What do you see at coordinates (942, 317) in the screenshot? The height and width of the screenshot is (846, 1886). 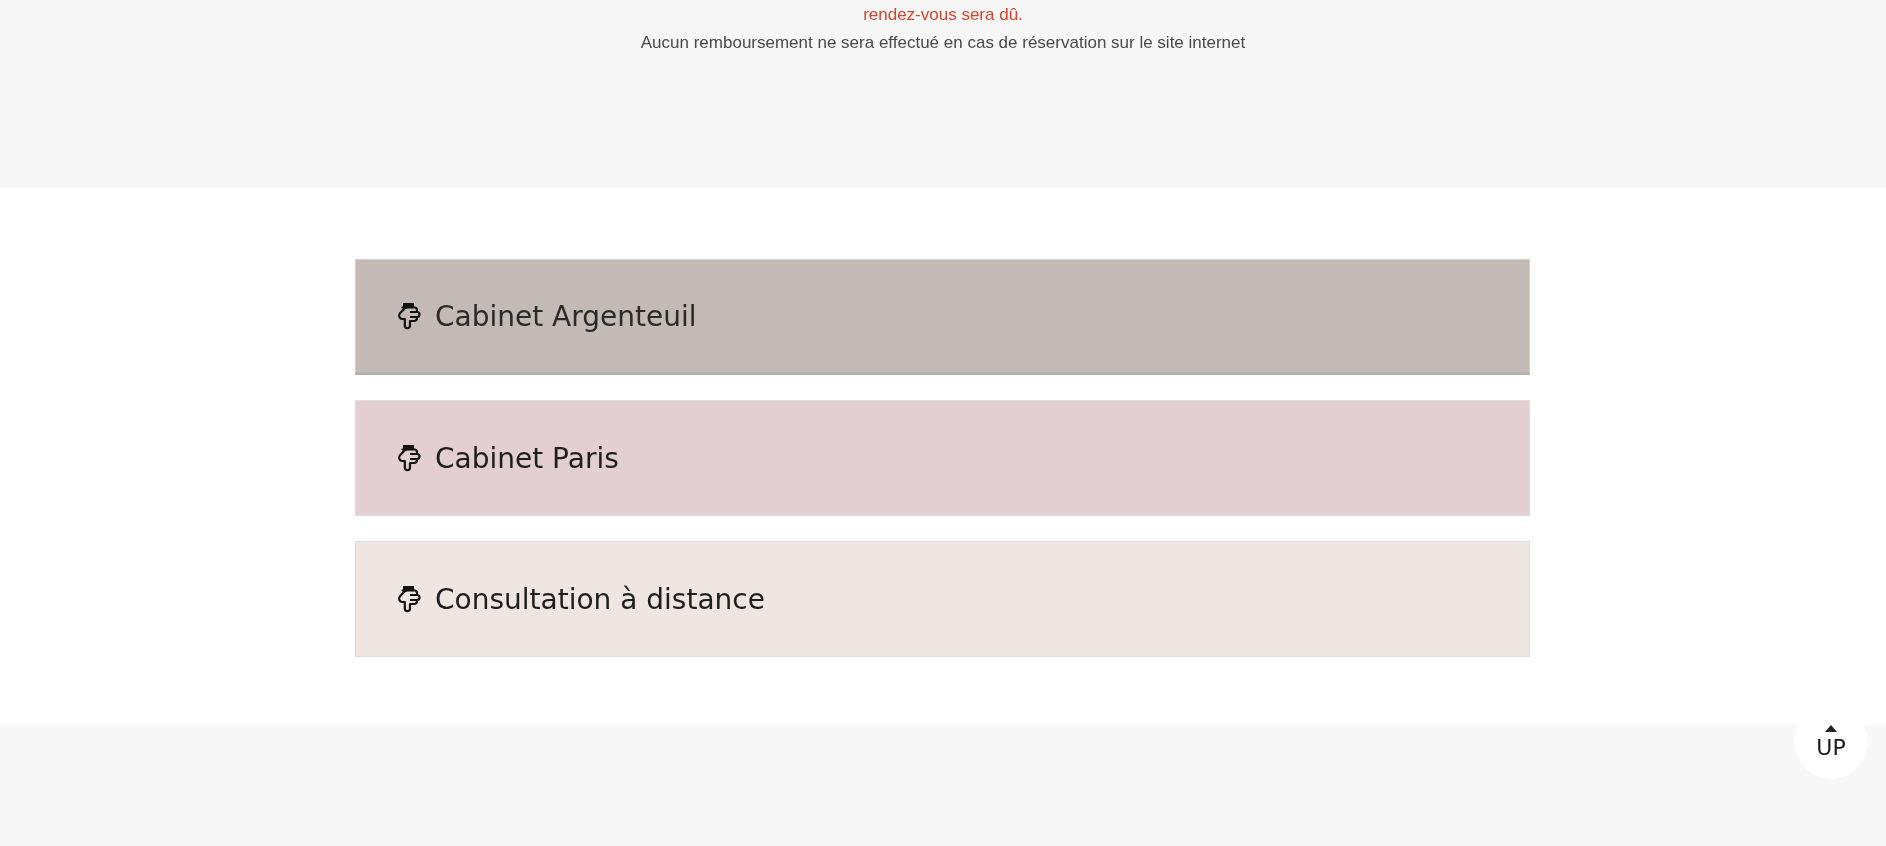 I see `location-accordion-item: Cabinet Argenteuil` at bounding box center [942, 317].